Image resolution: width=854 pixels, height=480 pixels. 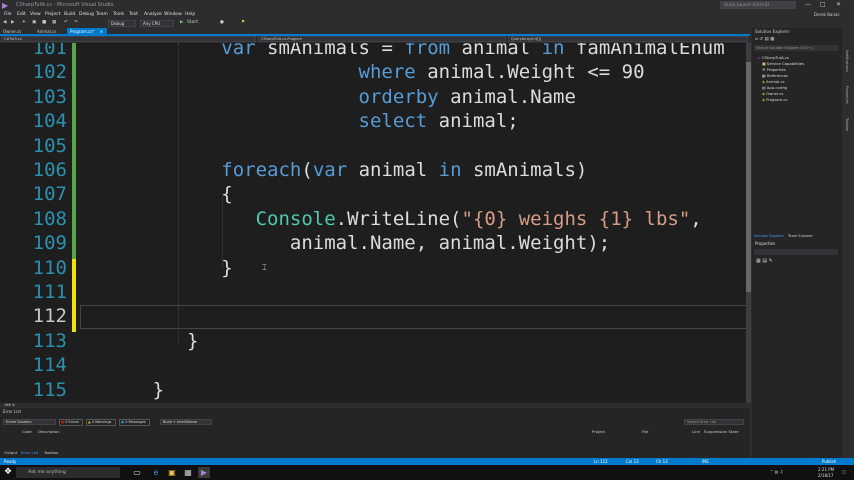 I want to click on menu-analyze: Analyze, so click(x=153, y=14).